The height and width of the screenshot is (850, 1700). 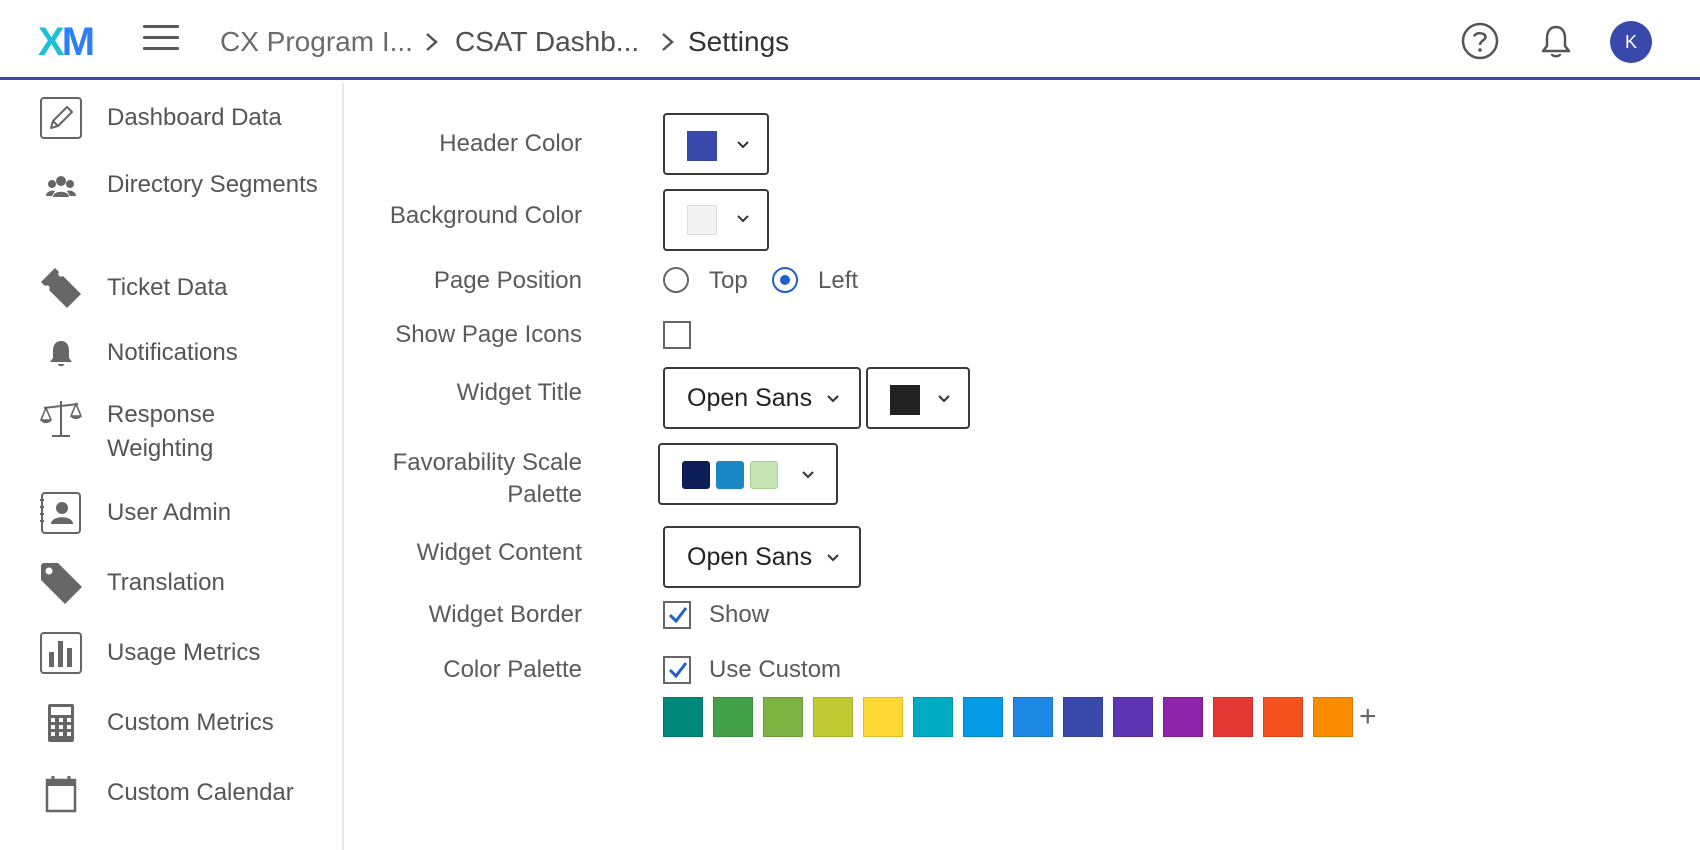 What do you see at coordinates (1368, 717) in the screenshot?
I see `add-color-button: +` at bounding box center [1368, 717].